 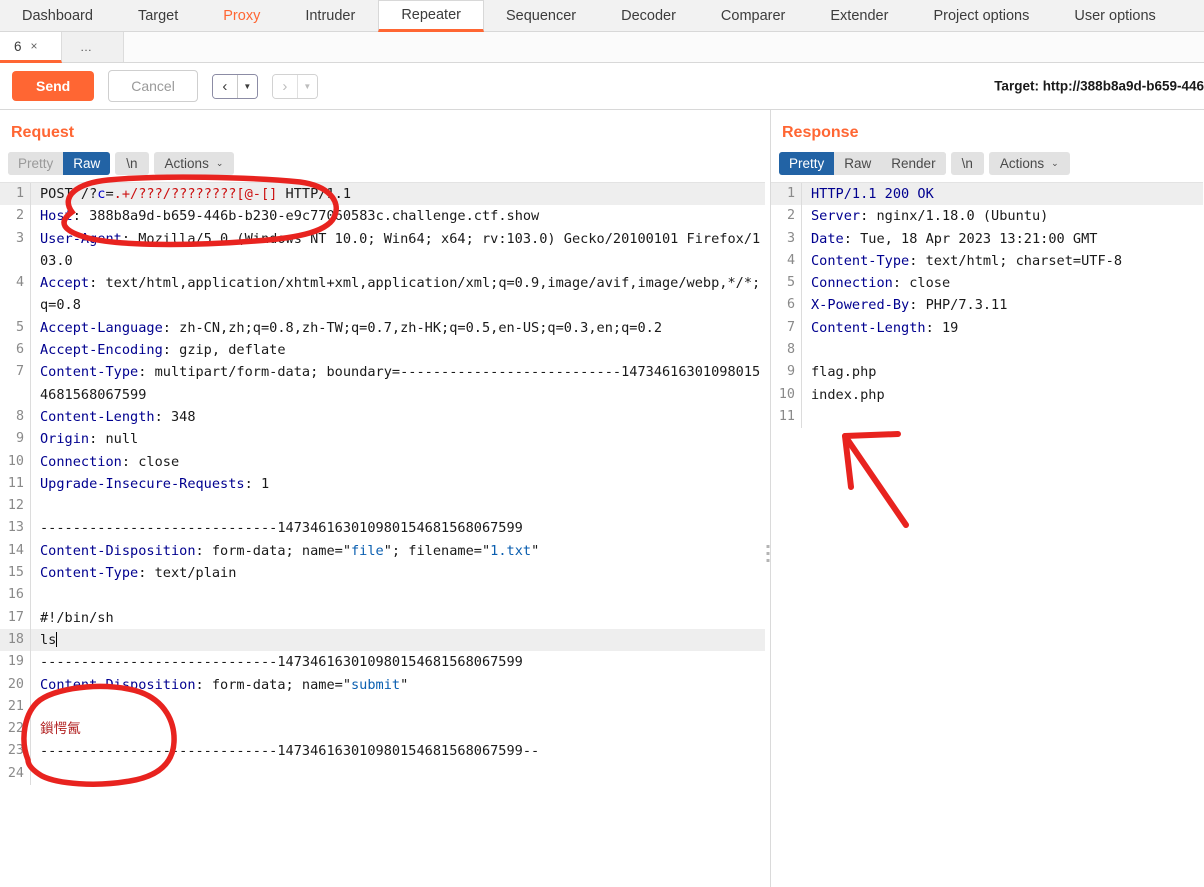 What do you see at coordinates (541, 15) in the screenshot?
I see `tab-sequencer: Sequencer` at bounding box center [541, 15].